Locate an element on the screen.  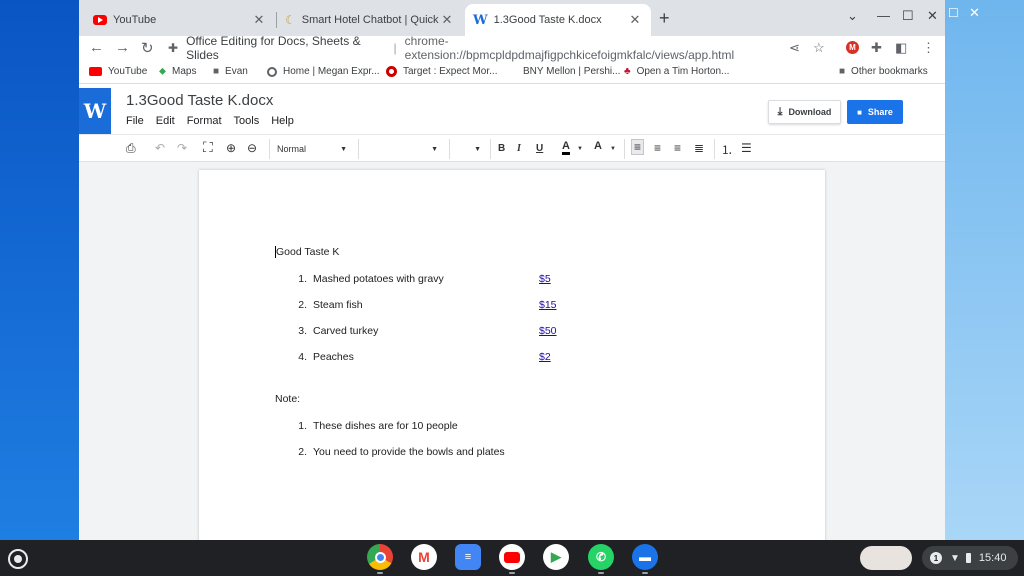
document-heading: Good Taste K is located at coordinates (307, 252).